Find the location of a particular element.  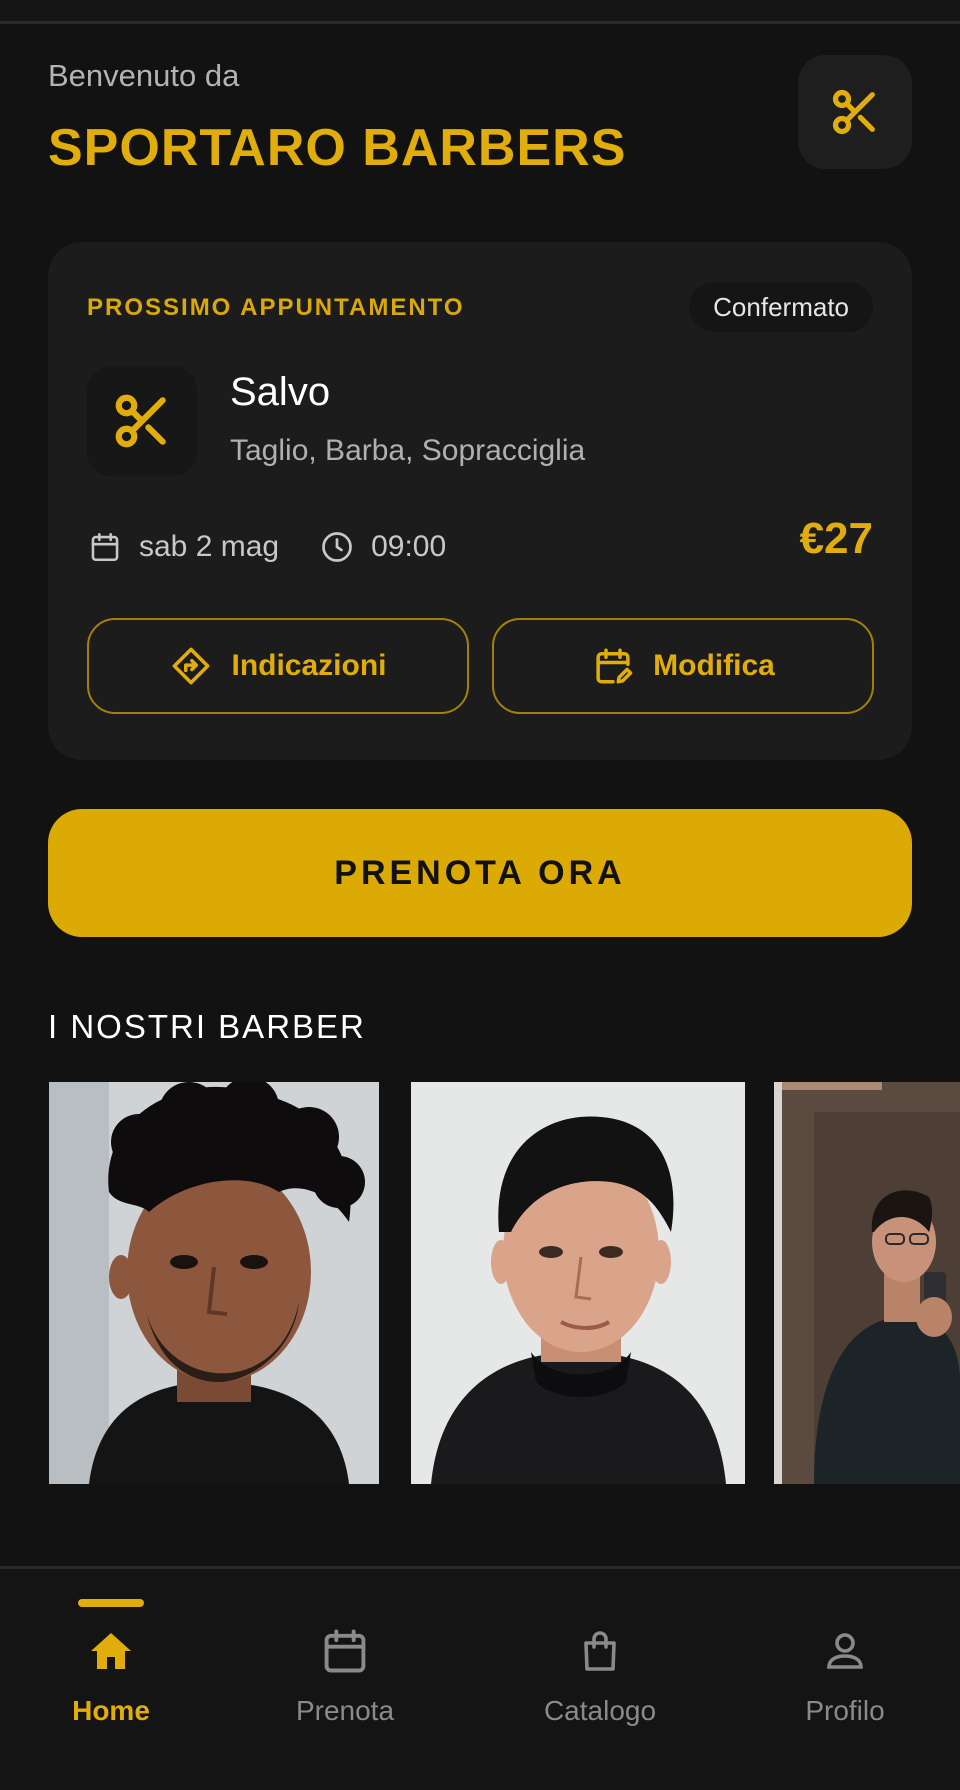

nav-item-profilo: Profilo is located at coordinates (845, 1679).